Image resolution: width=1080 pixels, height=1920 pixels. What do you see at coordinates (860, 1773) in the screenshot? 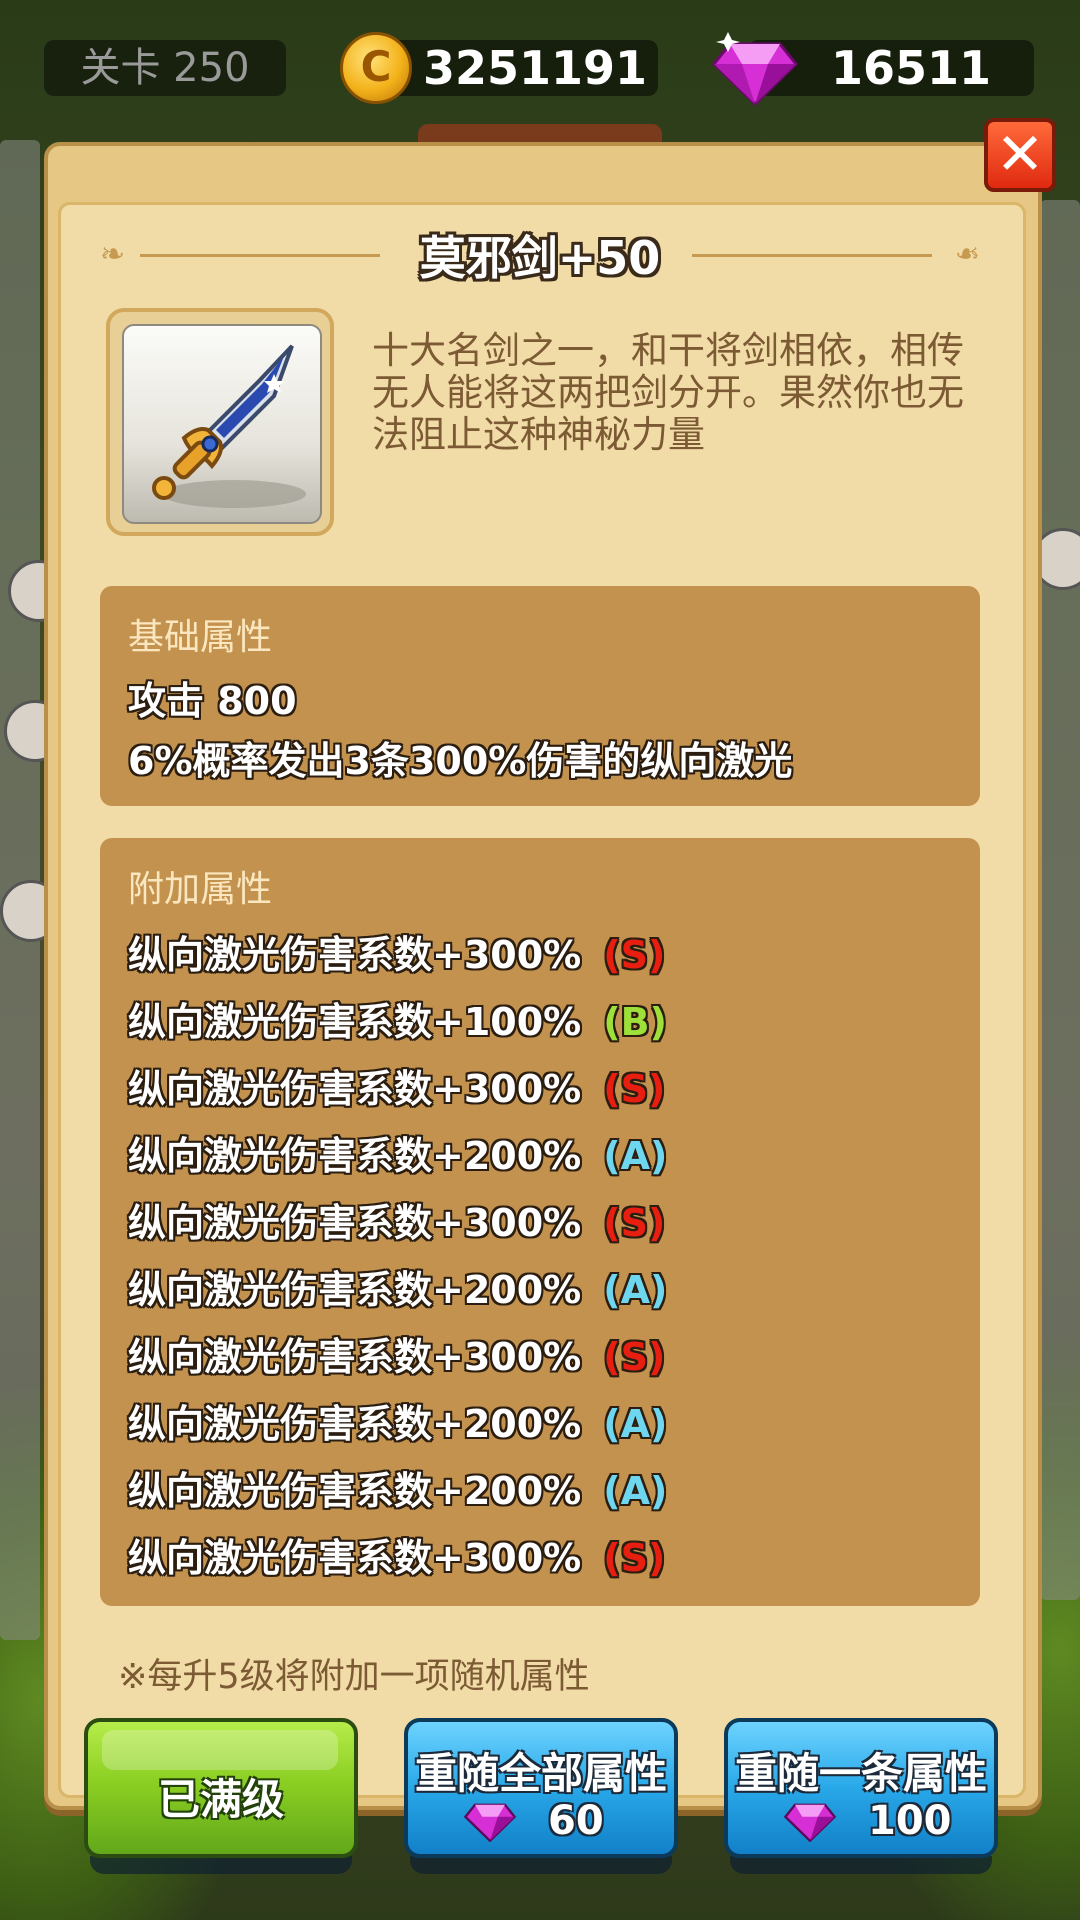
I see `reroll-one-label: 重随一条属性` at bounding box center [860, 1773].